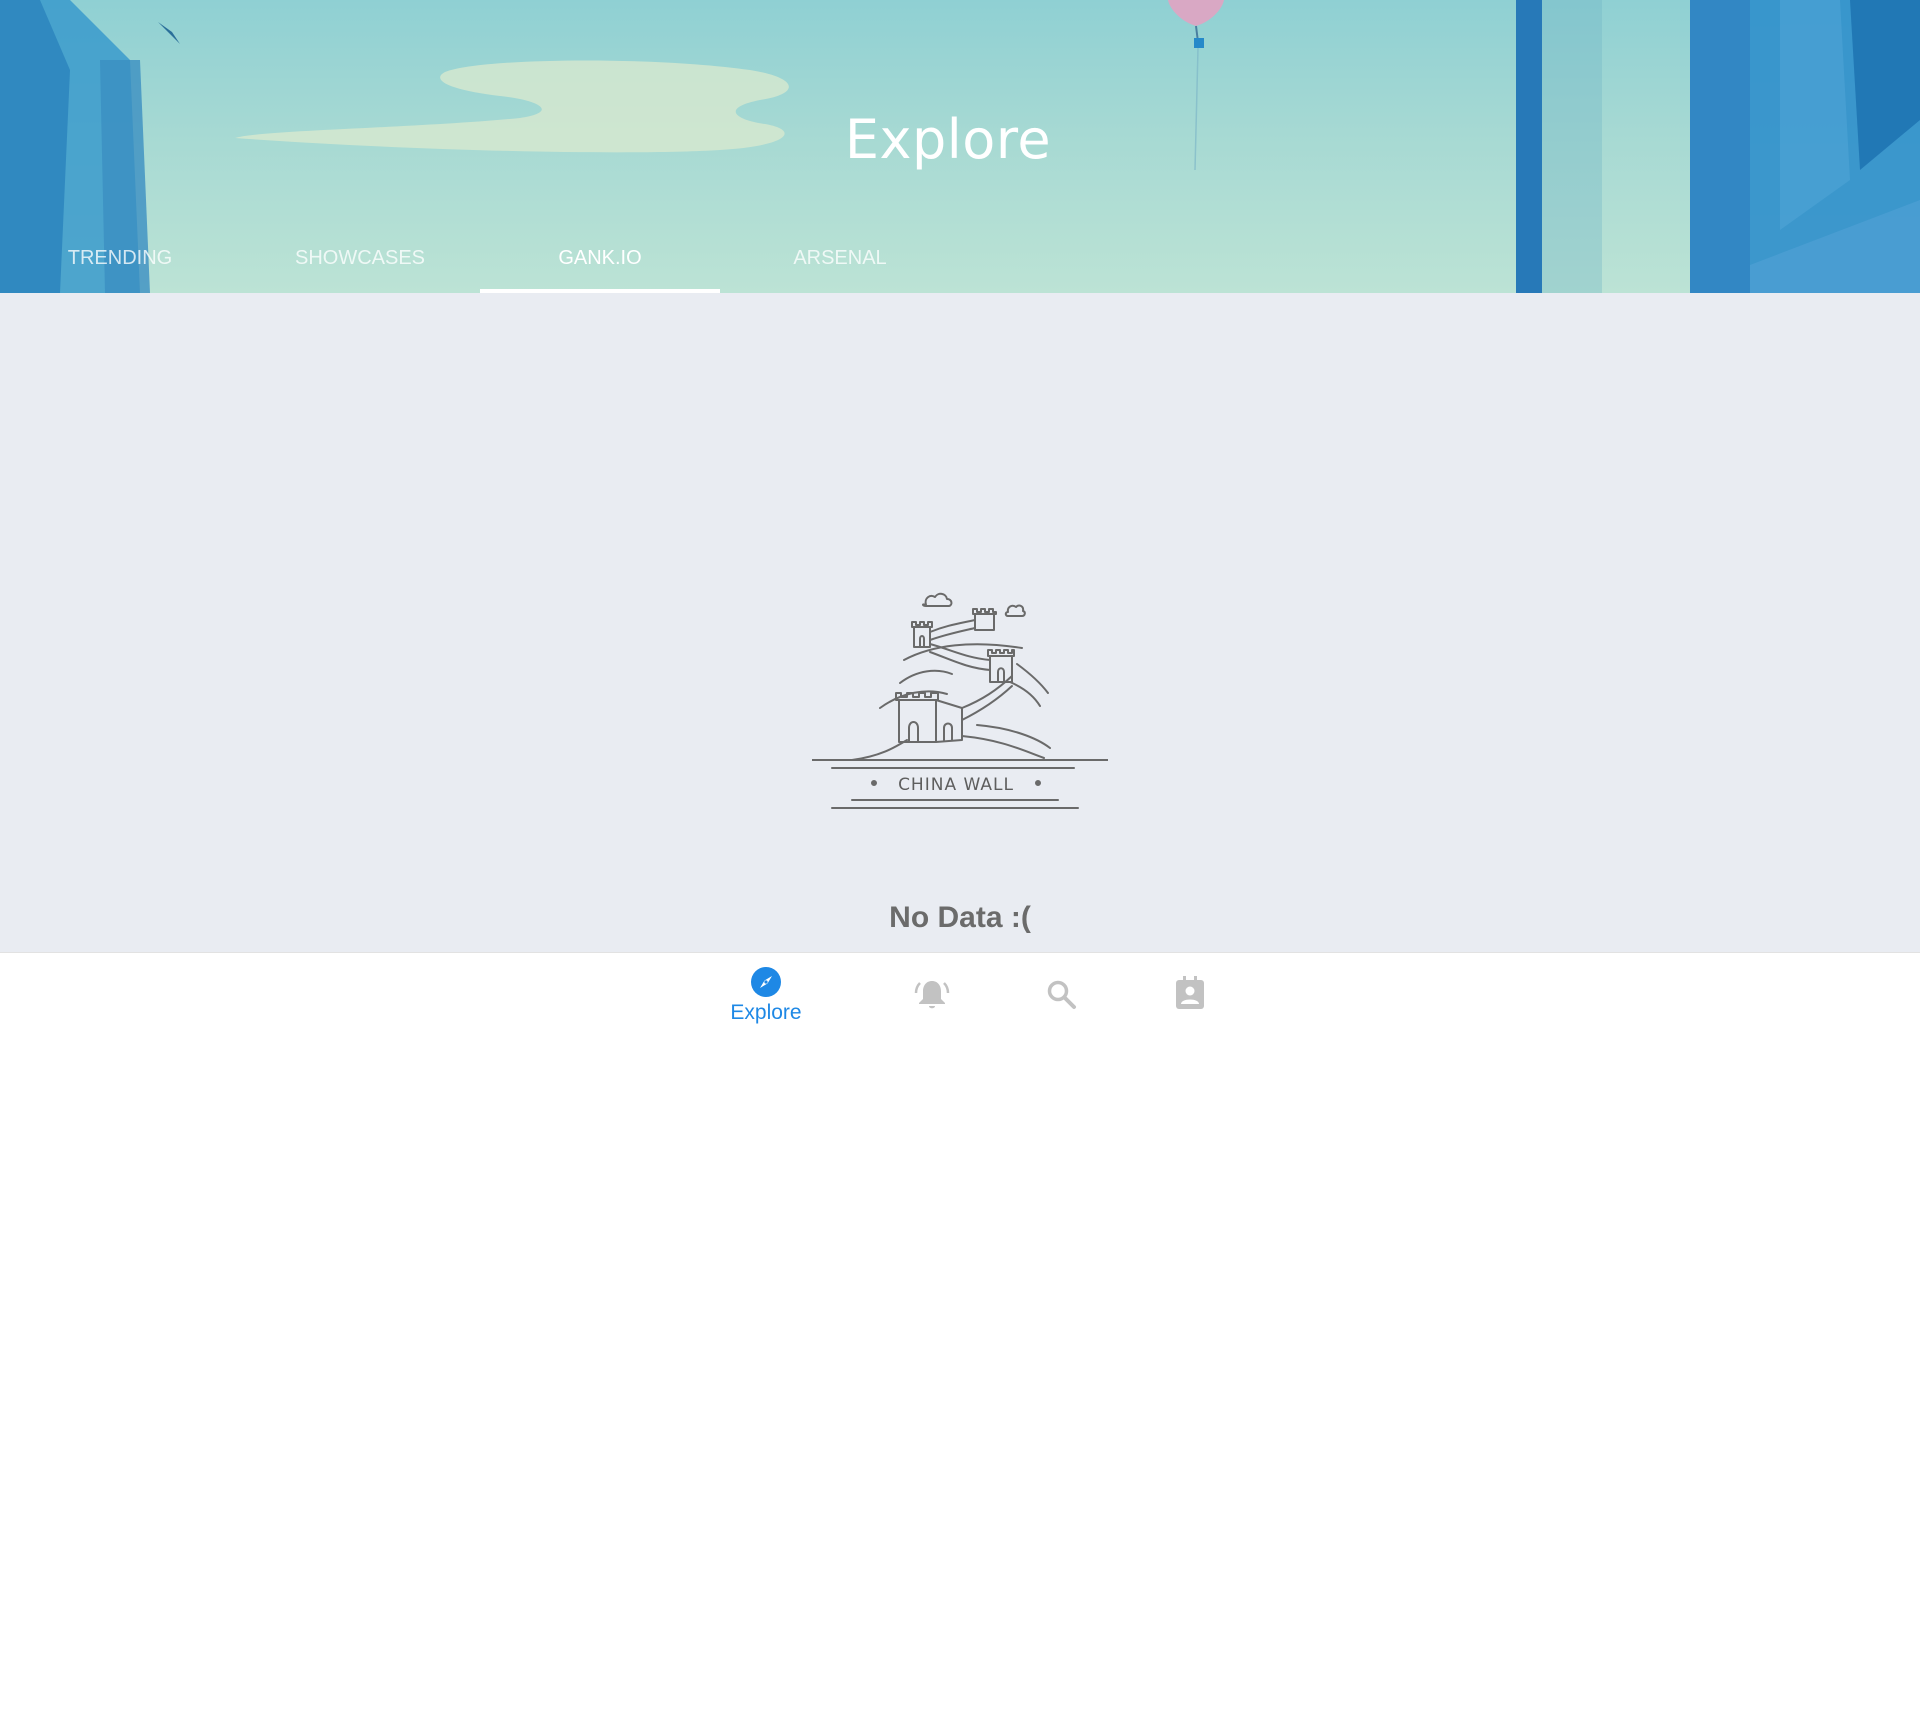 Image resolution: width=1920 pixels, height=1733 pixels. I want to click on nav-label-explore: Explore, so click(766, 1012).